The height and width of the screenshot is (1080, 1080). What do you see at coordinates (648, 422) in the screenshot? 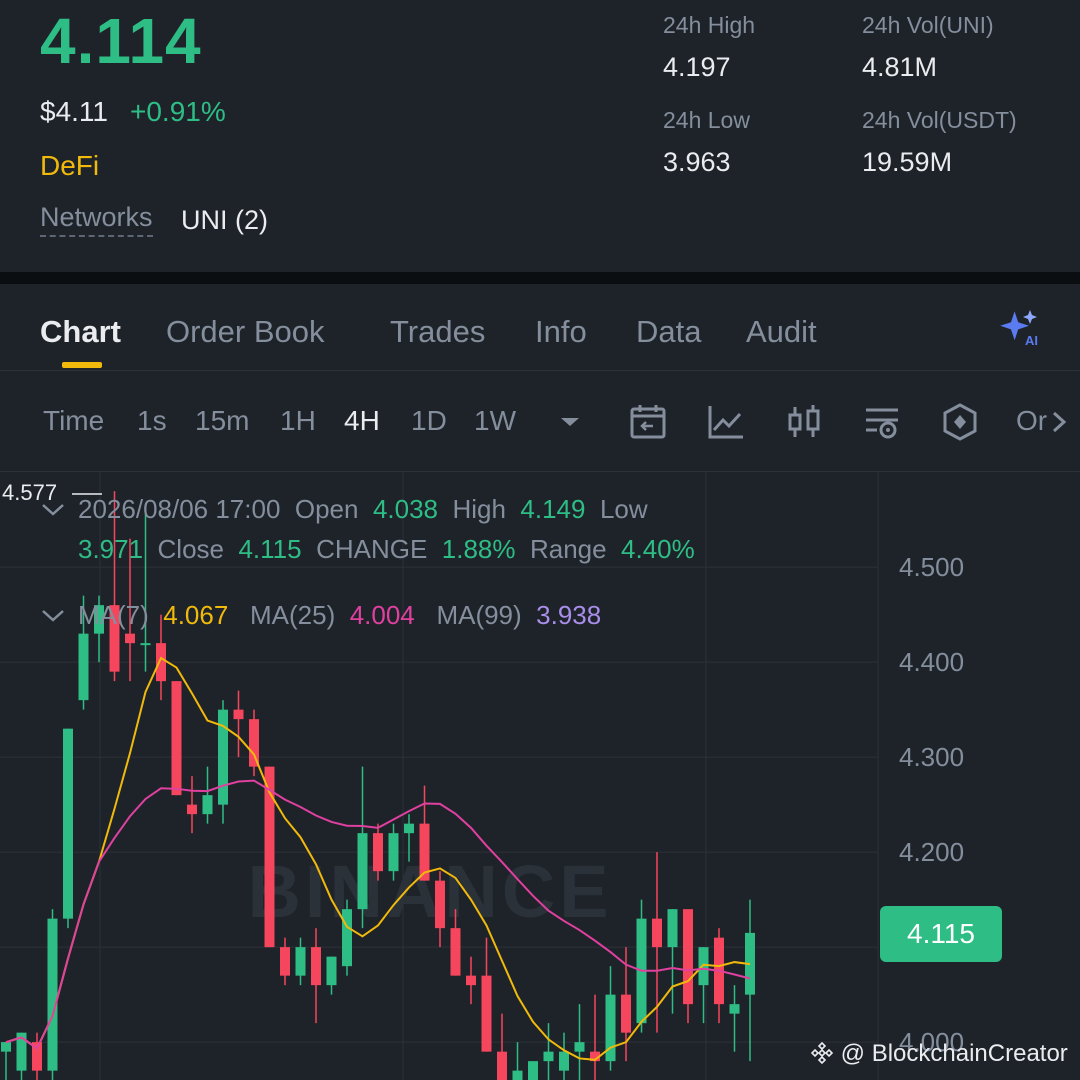
I see `calendar-icon` at bounding box center [648, 422].